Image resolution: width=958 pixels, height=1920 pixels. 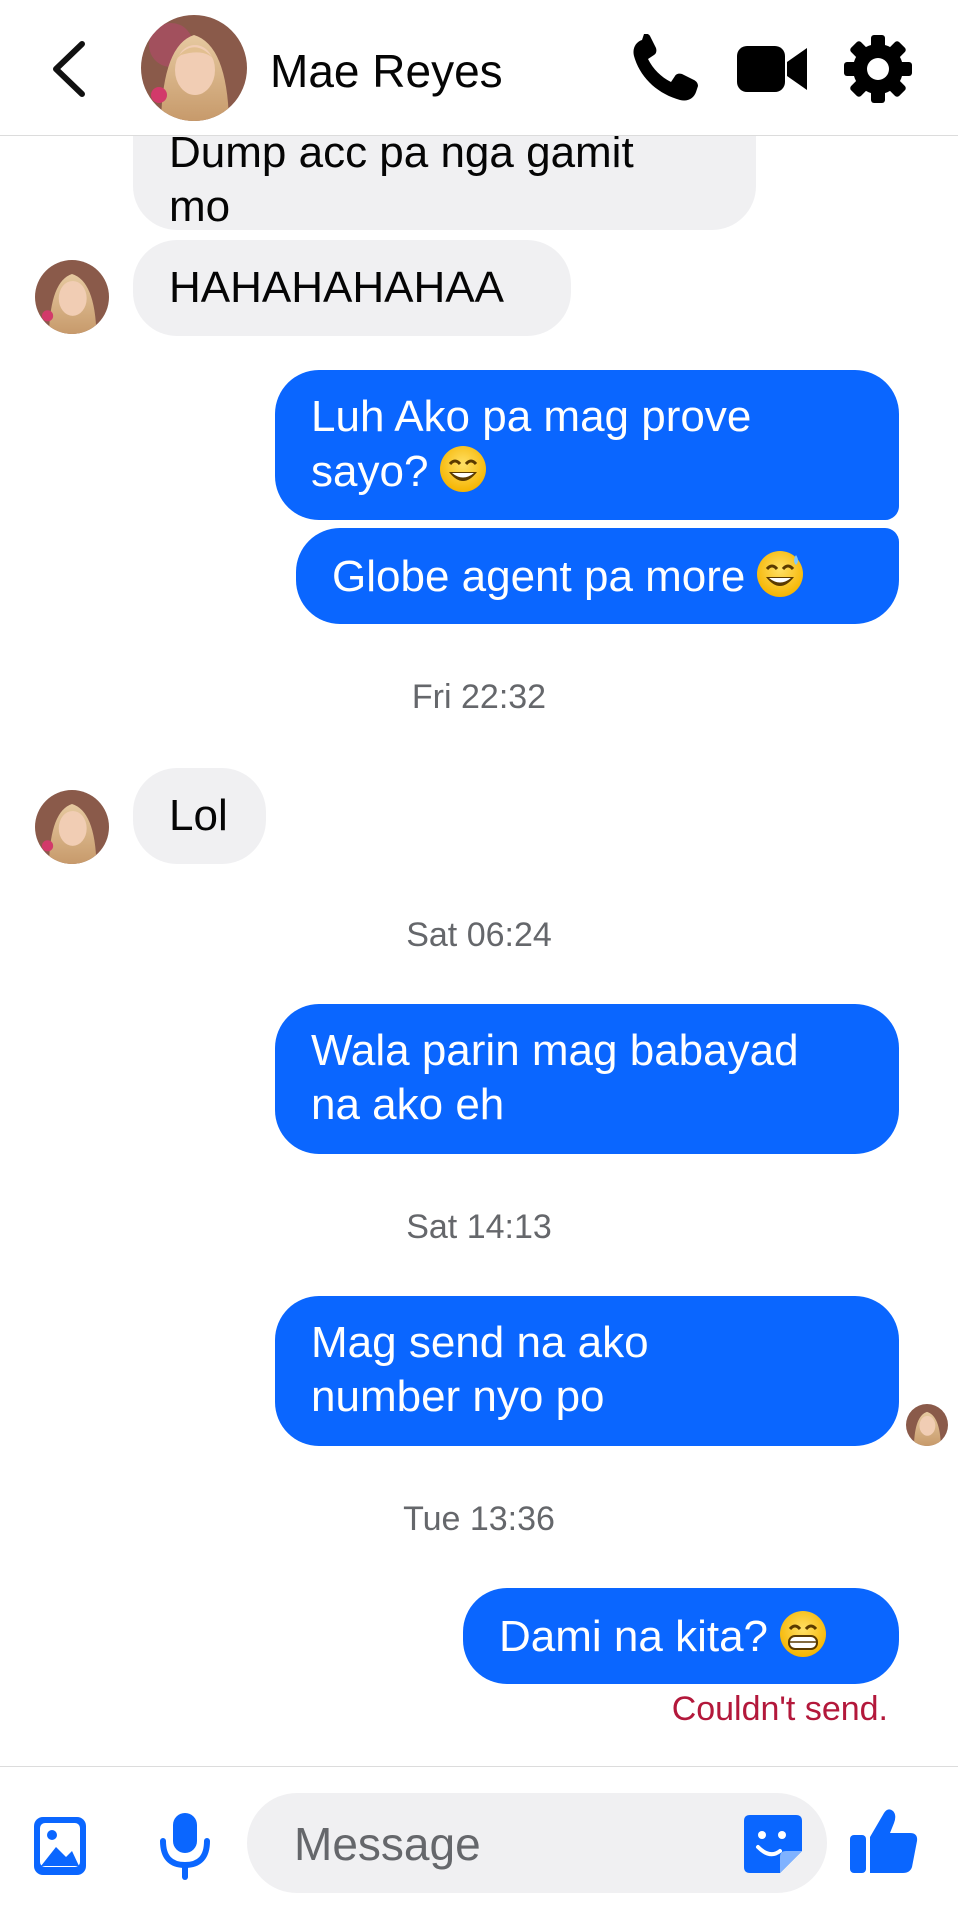 I want to click on outgoing-message: Wala parin mag babayad na ako eh, so click(x=587, y=1079).